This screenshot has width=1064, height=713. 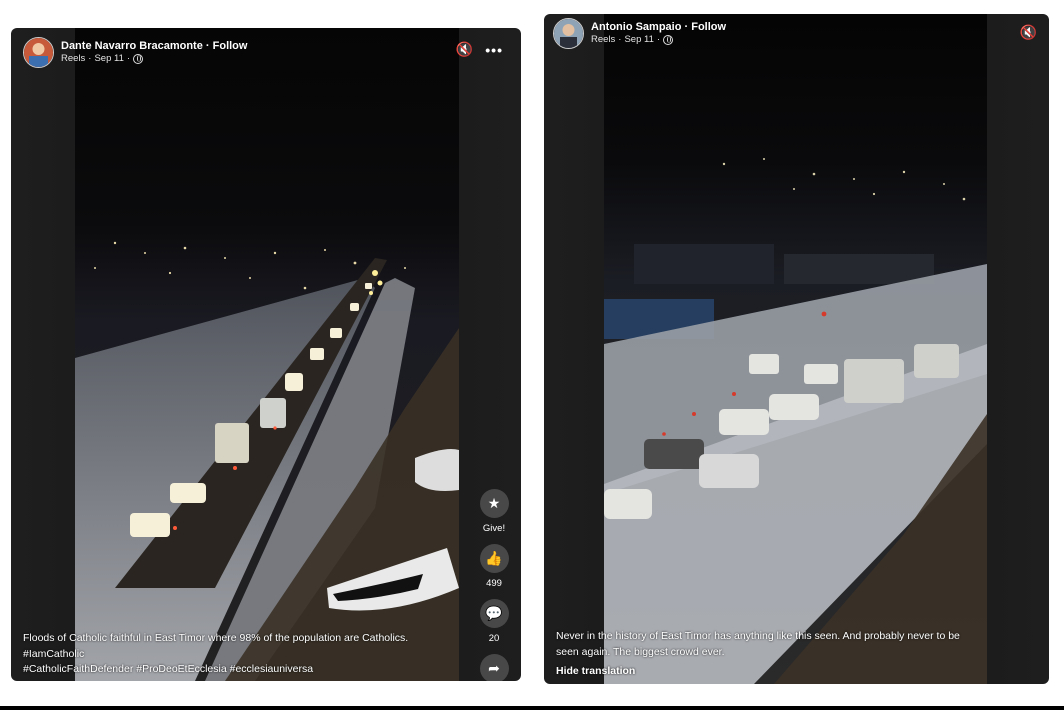 I want to click on more-options-icon: •••, so click(x=494, y=50).